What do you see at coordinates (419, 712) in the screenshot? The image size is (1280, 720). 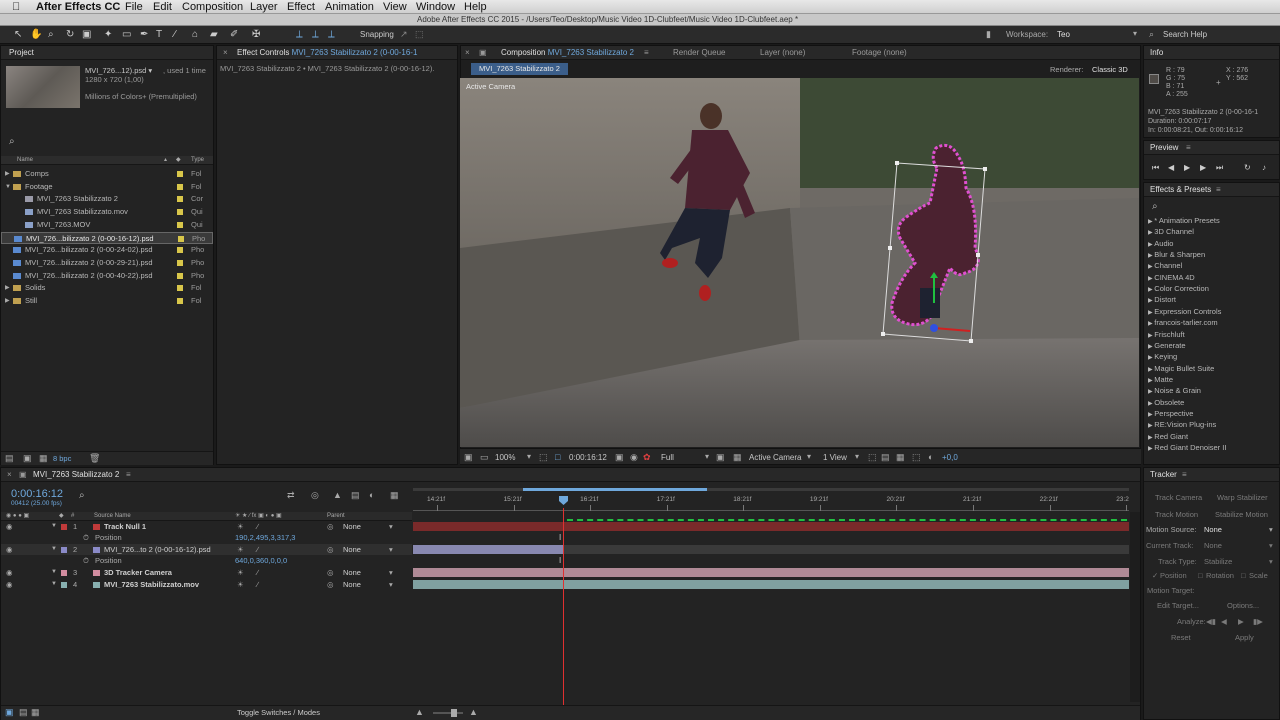 I see `zoom-out-icon: ▲` at bounding box center [419, 712].